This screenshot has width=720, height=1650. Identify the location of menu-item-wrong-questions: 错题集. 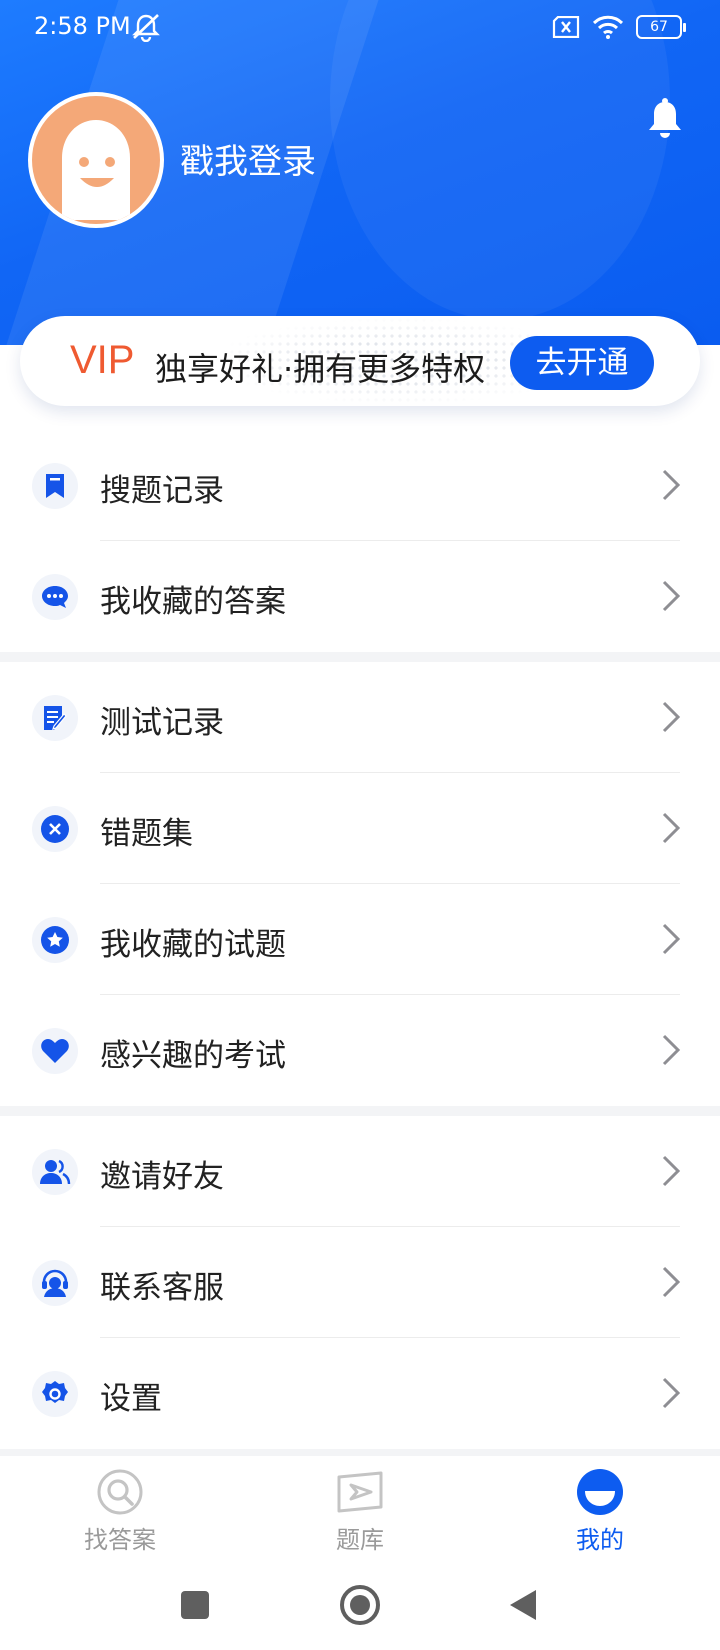
(360, 828).